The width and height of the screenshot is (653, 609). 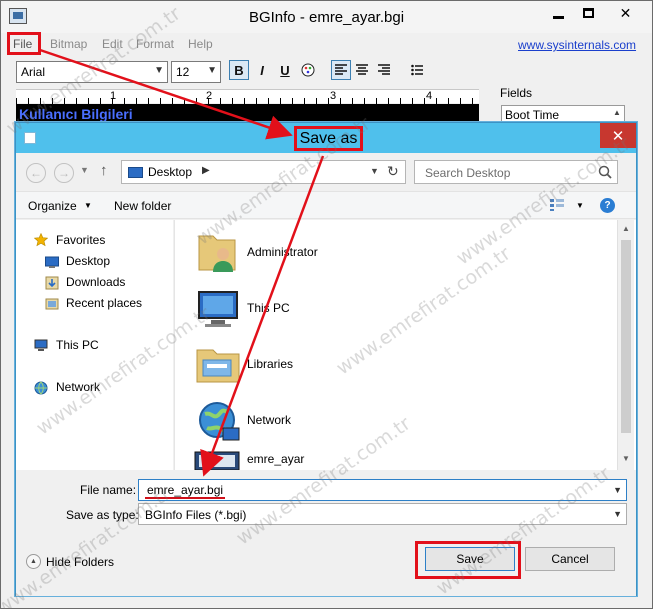 I want to click on dialog-close-button: ✕, so click(x=618, y=135).